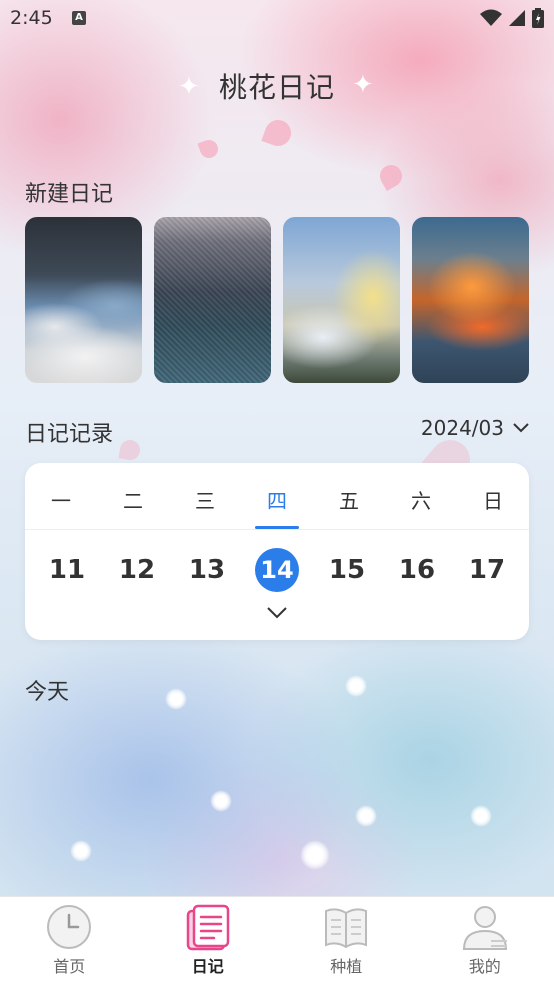 This screenshot has width=554, height=984. I want to click on clock-icon, so click(69, 927).